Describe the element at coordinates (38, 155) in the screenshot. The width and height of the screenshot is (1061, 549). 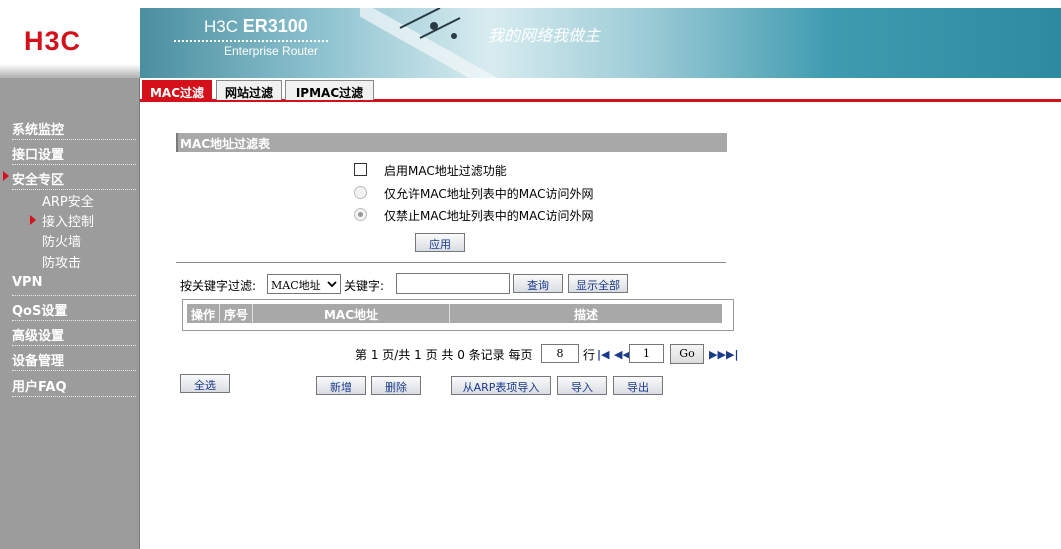
I see `sidebar-item-label: 接口设置` at that location.